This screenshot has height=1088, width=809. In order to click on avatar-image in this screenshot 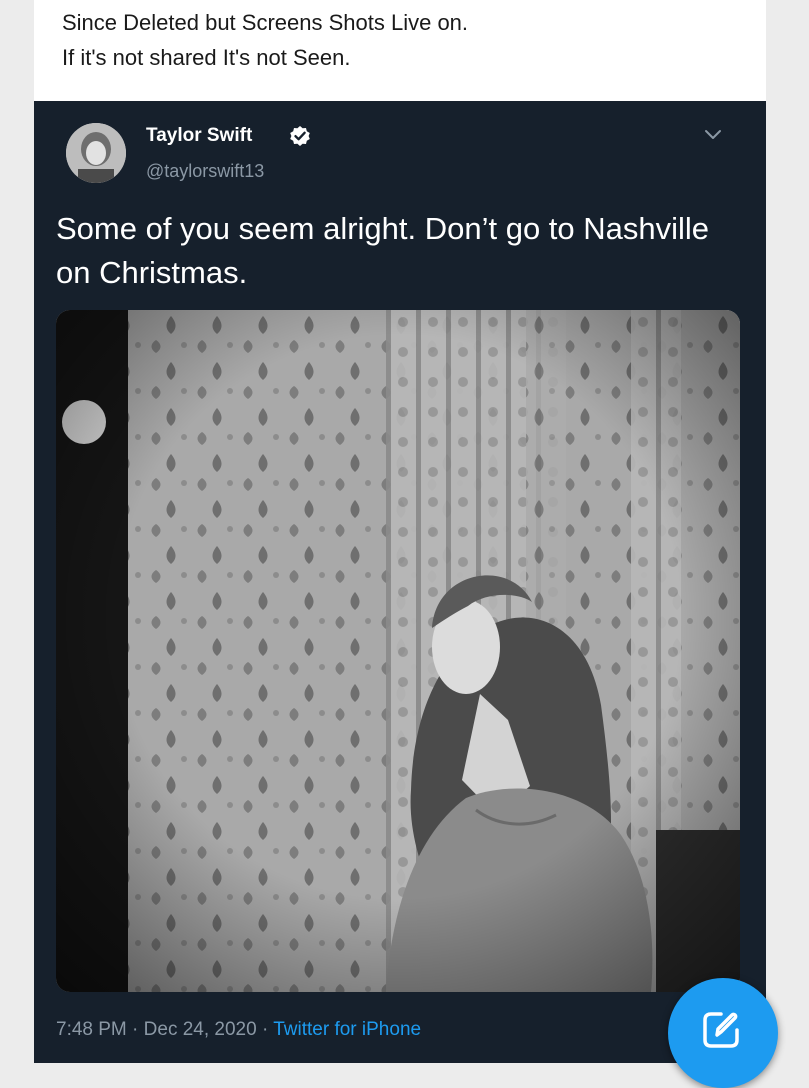, I will do `click(96, 153)`.